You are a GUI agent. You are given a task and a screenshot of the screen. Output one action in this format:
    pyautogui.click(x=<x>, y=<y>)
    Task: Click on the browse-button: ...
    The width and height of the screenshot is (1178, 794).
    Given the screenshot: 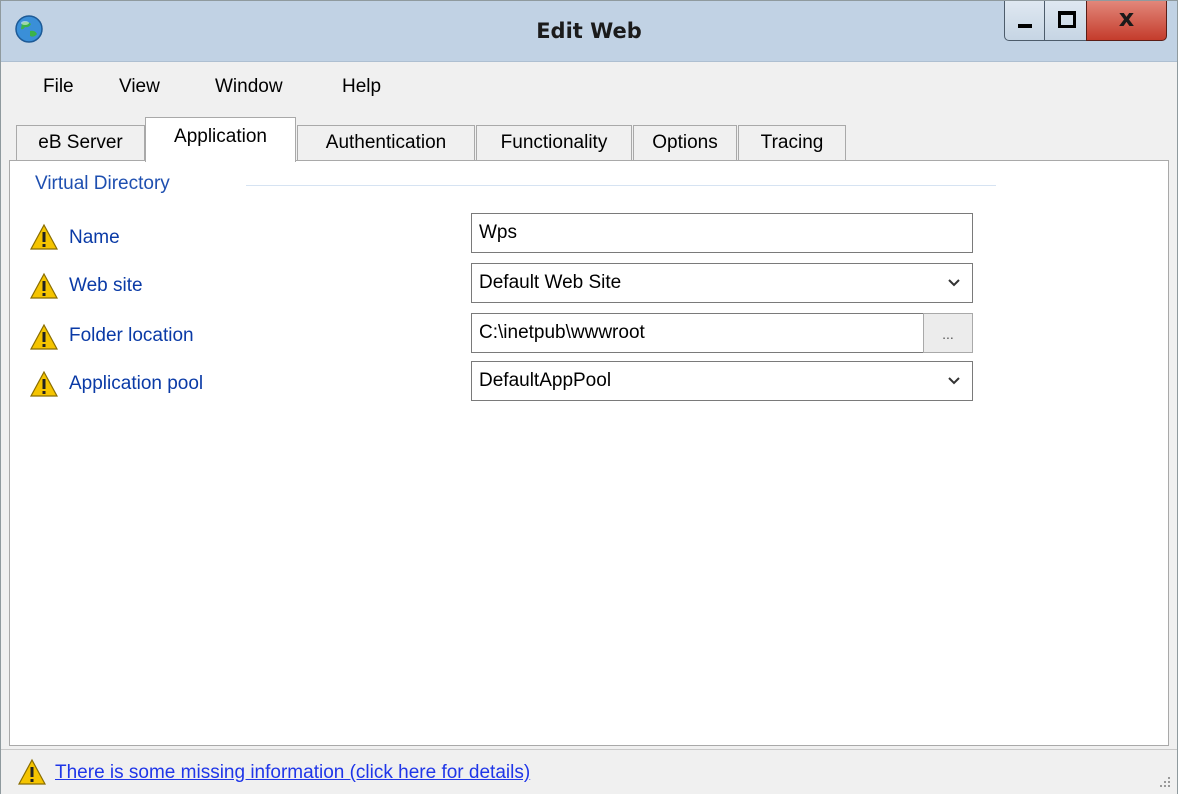 What is the action you would take?
    pyautogui.click(x=948, y=333)
    